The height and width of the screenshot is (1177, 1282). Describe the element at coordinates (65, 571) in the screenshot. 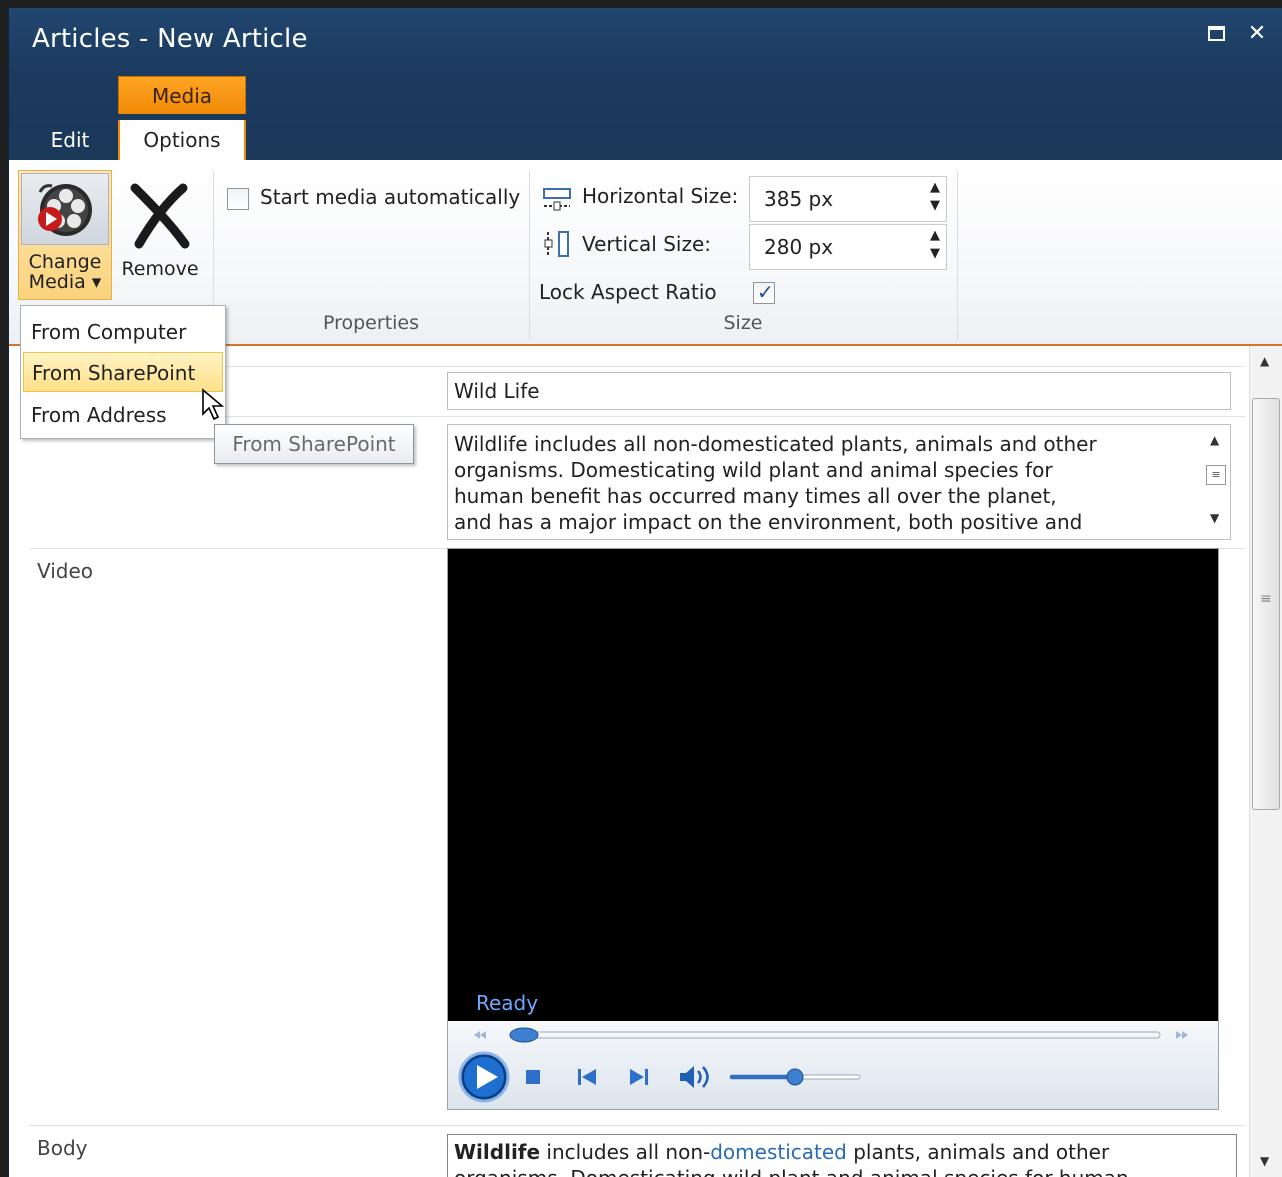

I see `video-field-label: Video` at that location.